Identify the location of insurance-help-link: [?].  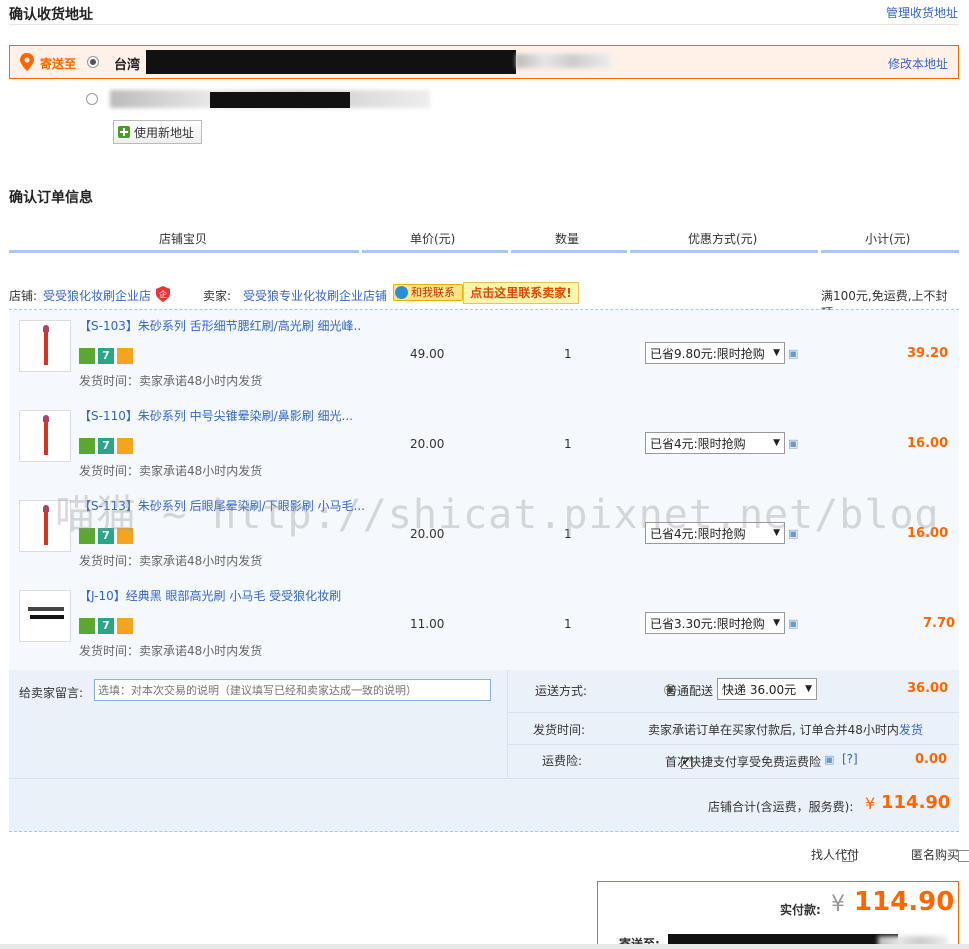
(850, 759).